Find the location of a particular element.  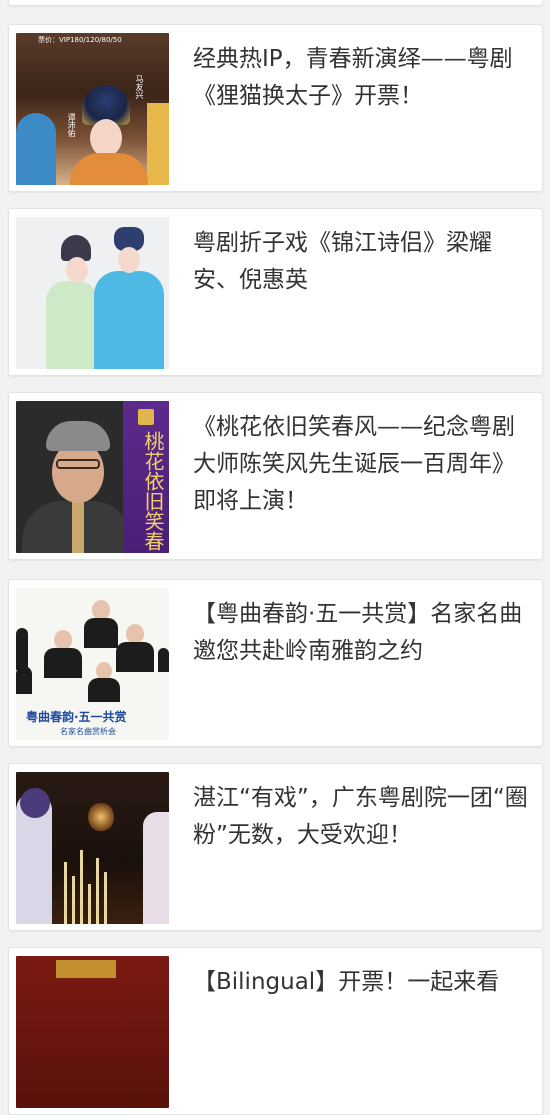

poster-price: 票价：VIP180/120/80/50 is located at coordinates (80, 40).